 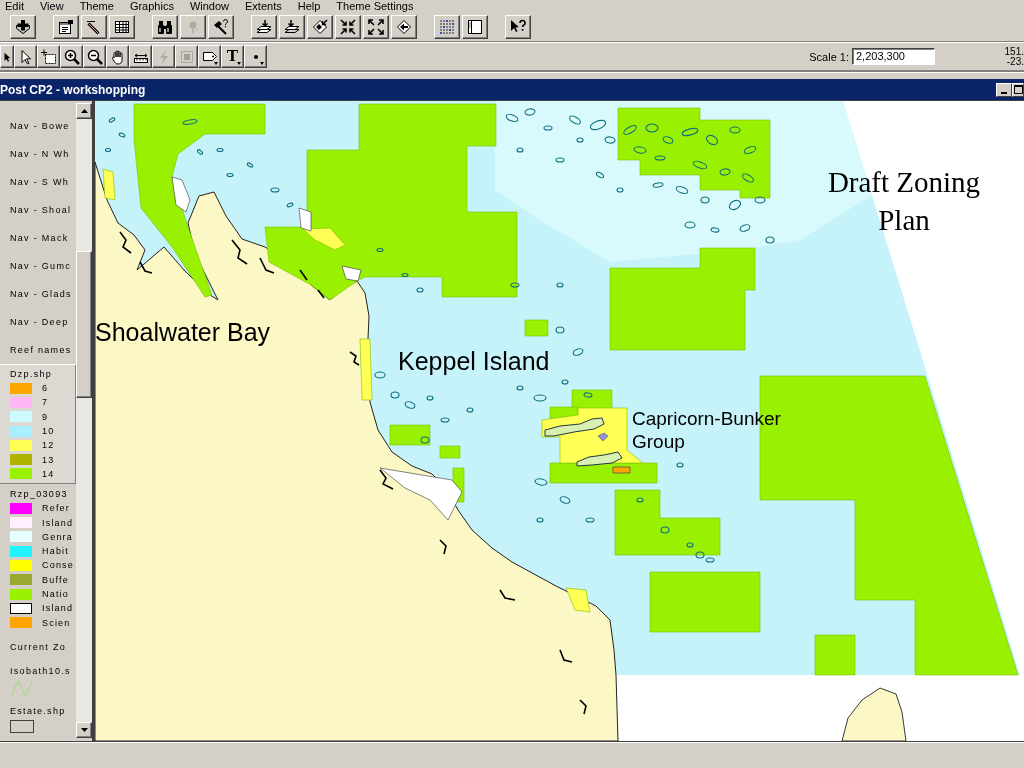 What do you see at coordinates (57, 536) in the screenshot?
I see `legend-class-label: Genra` at bounding box center [57, 536].